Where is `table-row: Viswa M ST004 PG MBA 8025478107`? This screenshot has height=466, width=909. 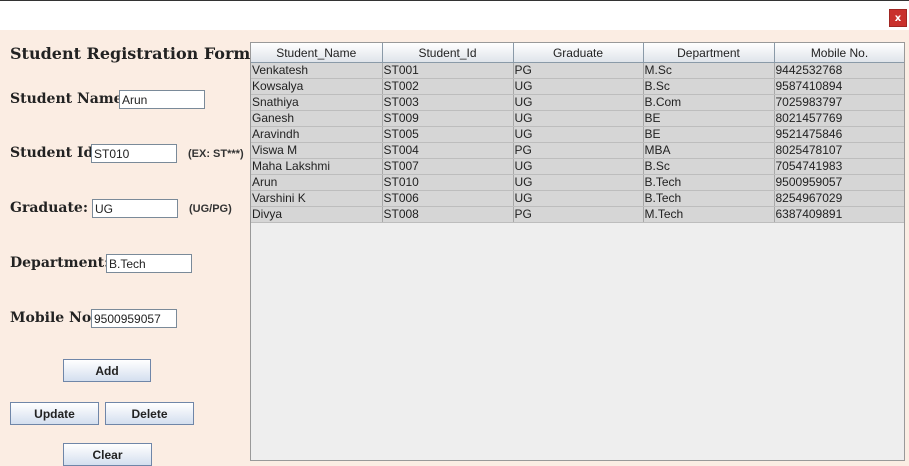 table-row: Viswa M ST004 PG MBA 8025478107 is located at coordinates (577, 150).